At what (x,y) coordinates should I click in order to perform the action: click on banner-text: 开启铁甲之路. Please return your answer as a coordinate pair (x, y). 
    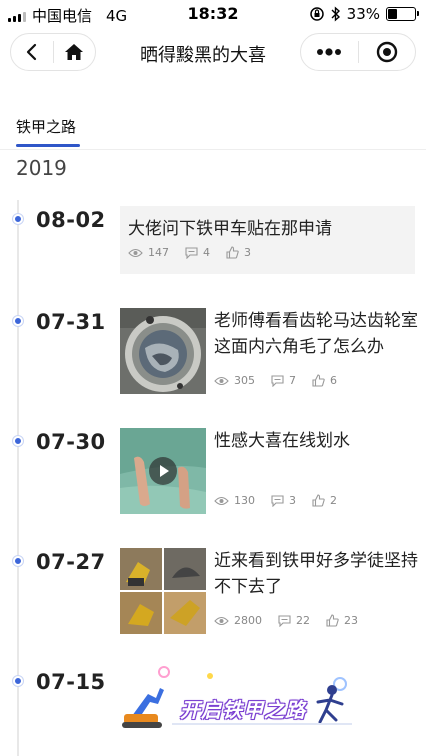
    Looking at the image, I should click on (243, 710).